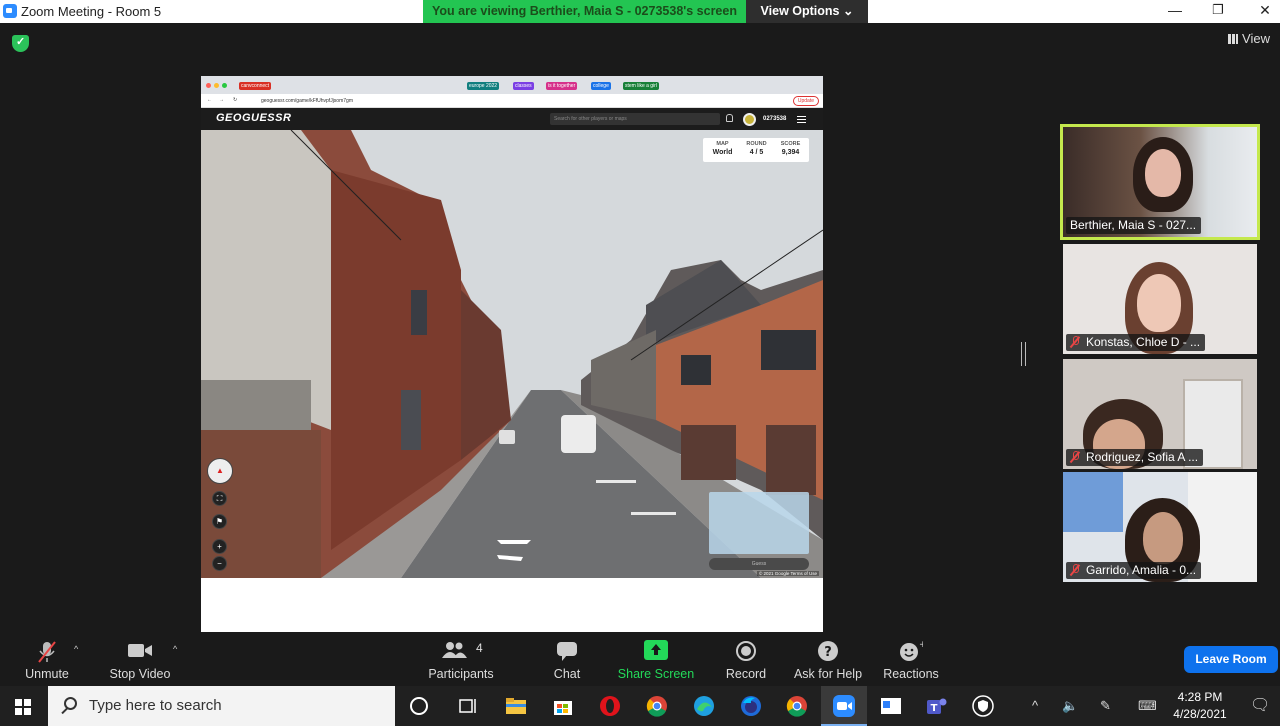 The height and width of the screenshot is (726, 1280). What do you see at coordinates (1233, 39) in the screenshot?
I see `grid-icon` at bounding box center [1233, 39].